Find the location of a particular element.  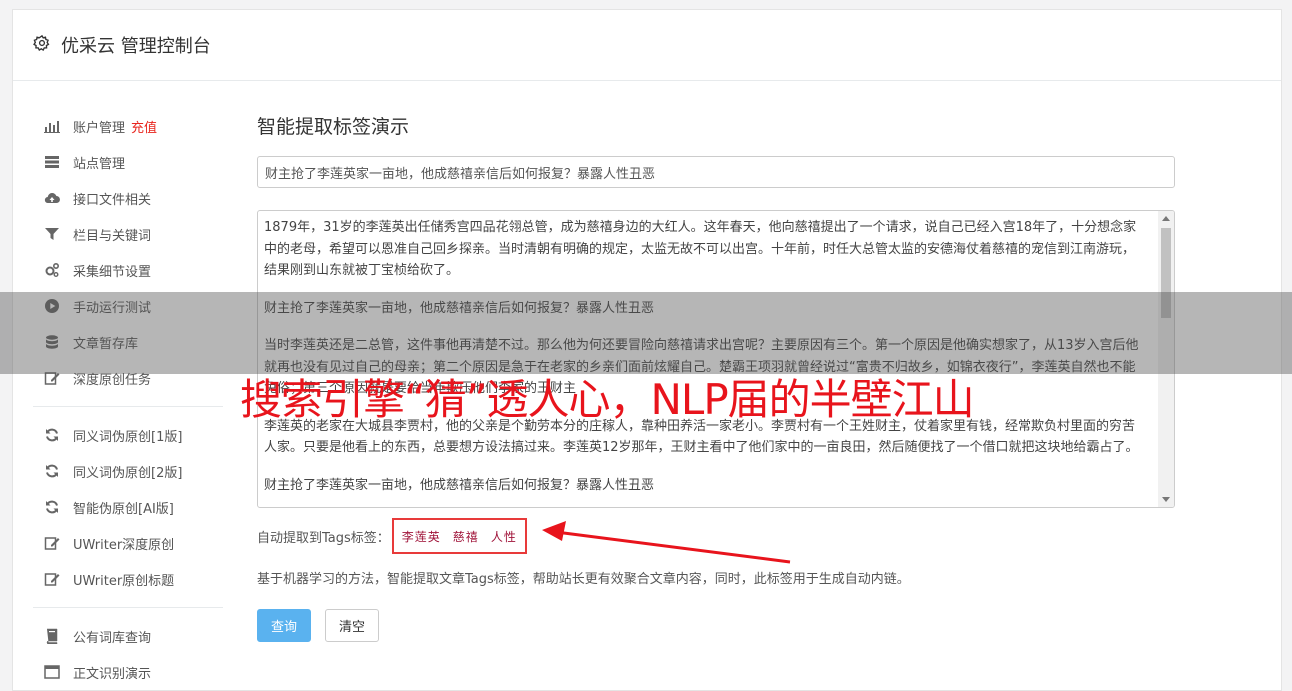

window-icon is located at coordinates (52, 672).